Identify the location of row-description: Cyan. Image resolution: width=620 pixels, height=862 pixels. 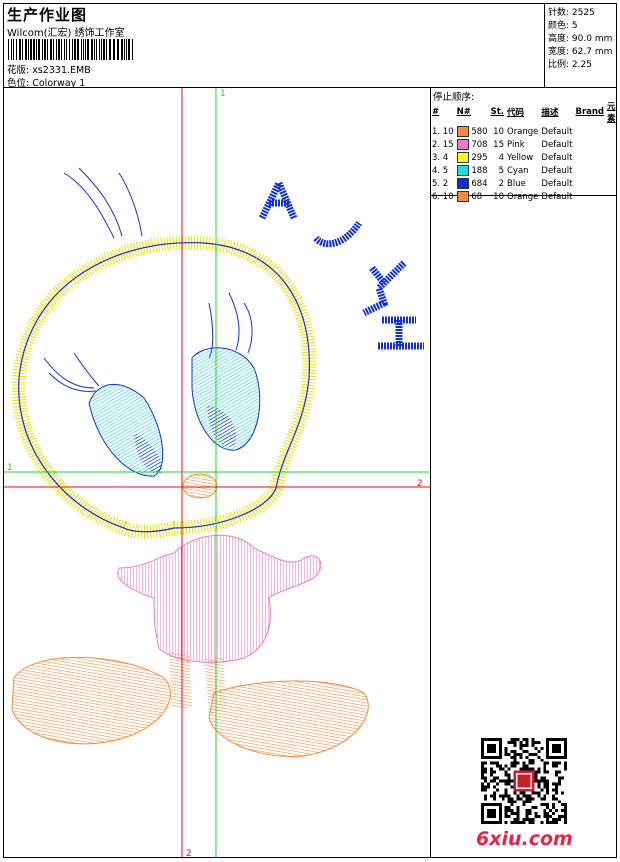
(518, 170).